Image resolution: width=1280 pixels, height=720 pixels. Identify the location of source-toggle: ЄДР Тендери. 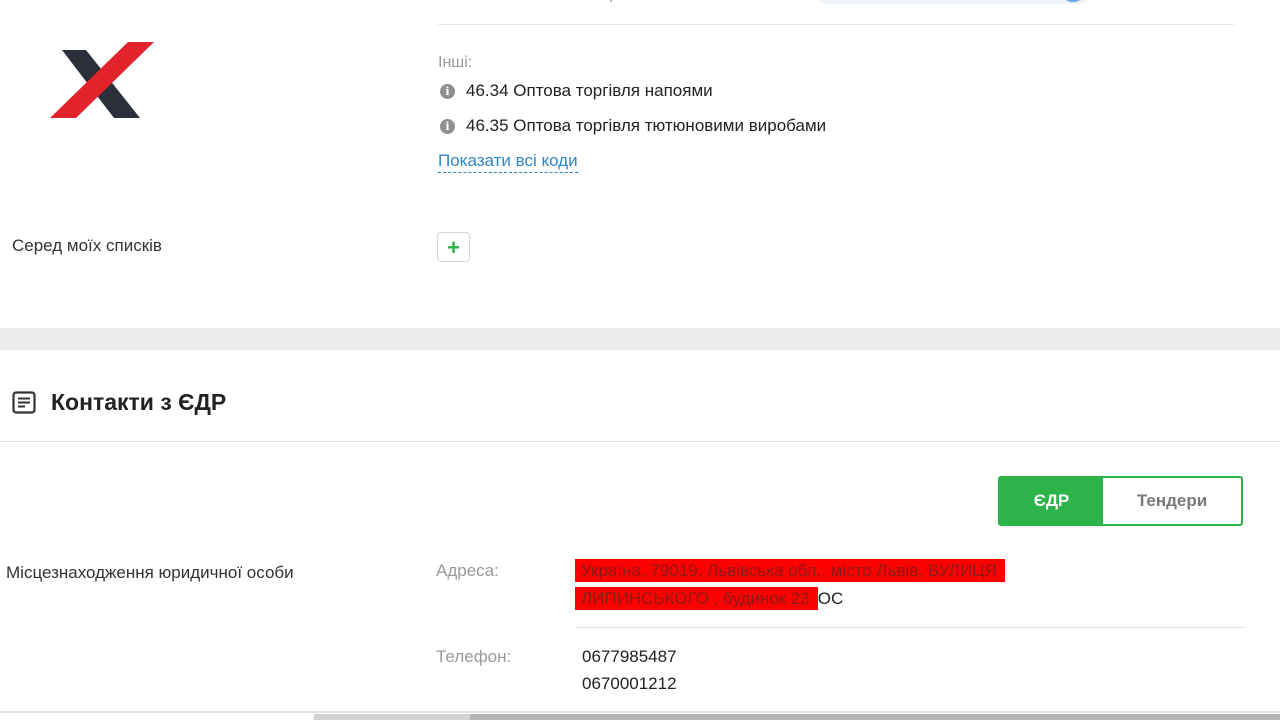
(1120, 501).